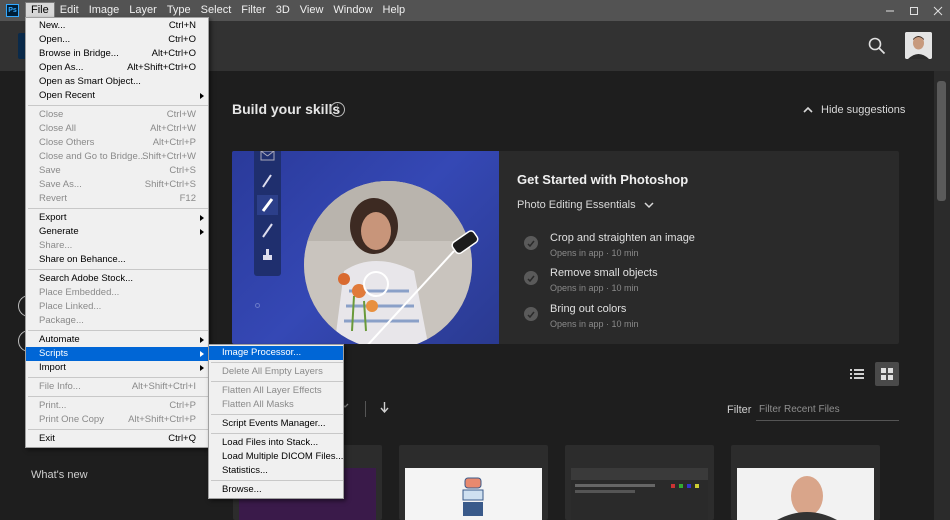 The width and height of the screenshot is (950, 520). I want to click on menu-item-shortcut: Alt+Shift+Ctrl+O, so click(161, 67).